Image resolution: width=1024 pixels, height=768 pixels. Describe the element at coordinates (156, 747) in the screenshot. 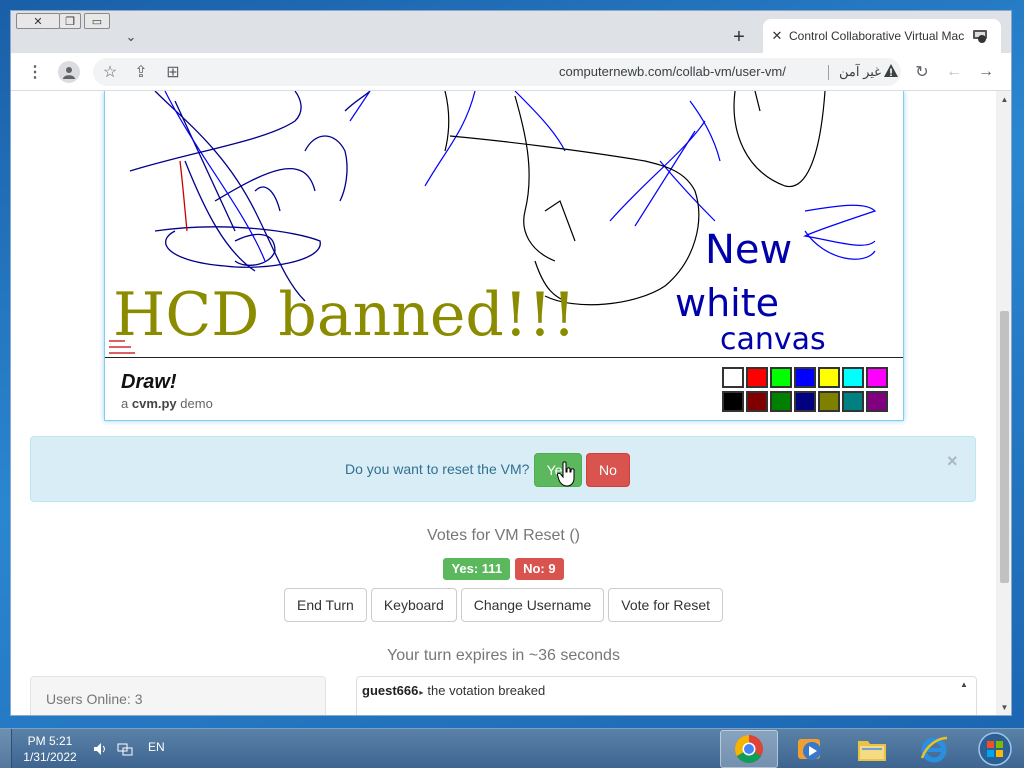

I see `language-indicator: EN` at that location.